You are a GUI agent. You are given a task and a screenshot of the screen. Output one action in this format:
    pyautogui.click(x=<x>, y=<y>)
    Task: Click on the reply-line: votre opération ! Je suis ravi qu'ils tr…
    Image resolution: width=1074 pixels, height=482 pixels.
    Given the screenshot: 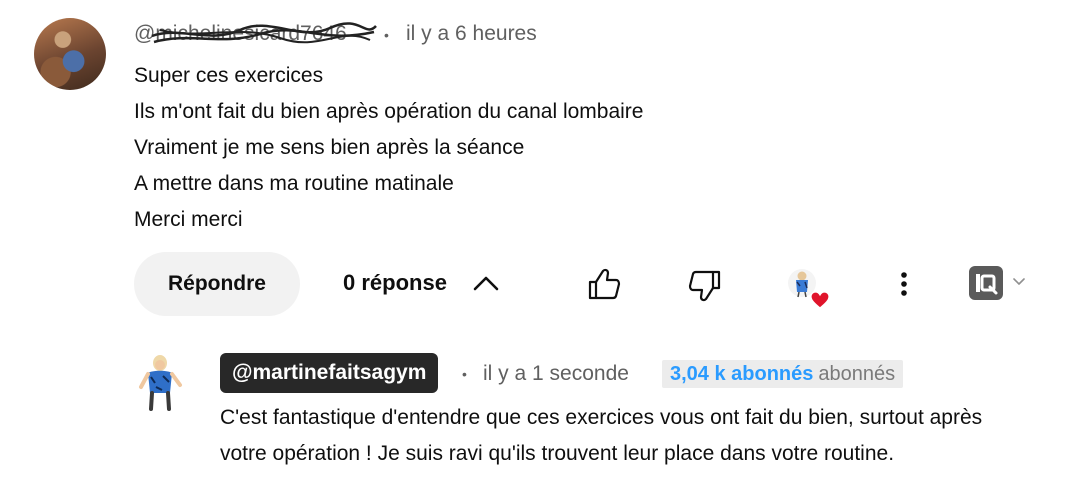 What is the action you would take?
    pyautogui.click(x=557, y=453)
    